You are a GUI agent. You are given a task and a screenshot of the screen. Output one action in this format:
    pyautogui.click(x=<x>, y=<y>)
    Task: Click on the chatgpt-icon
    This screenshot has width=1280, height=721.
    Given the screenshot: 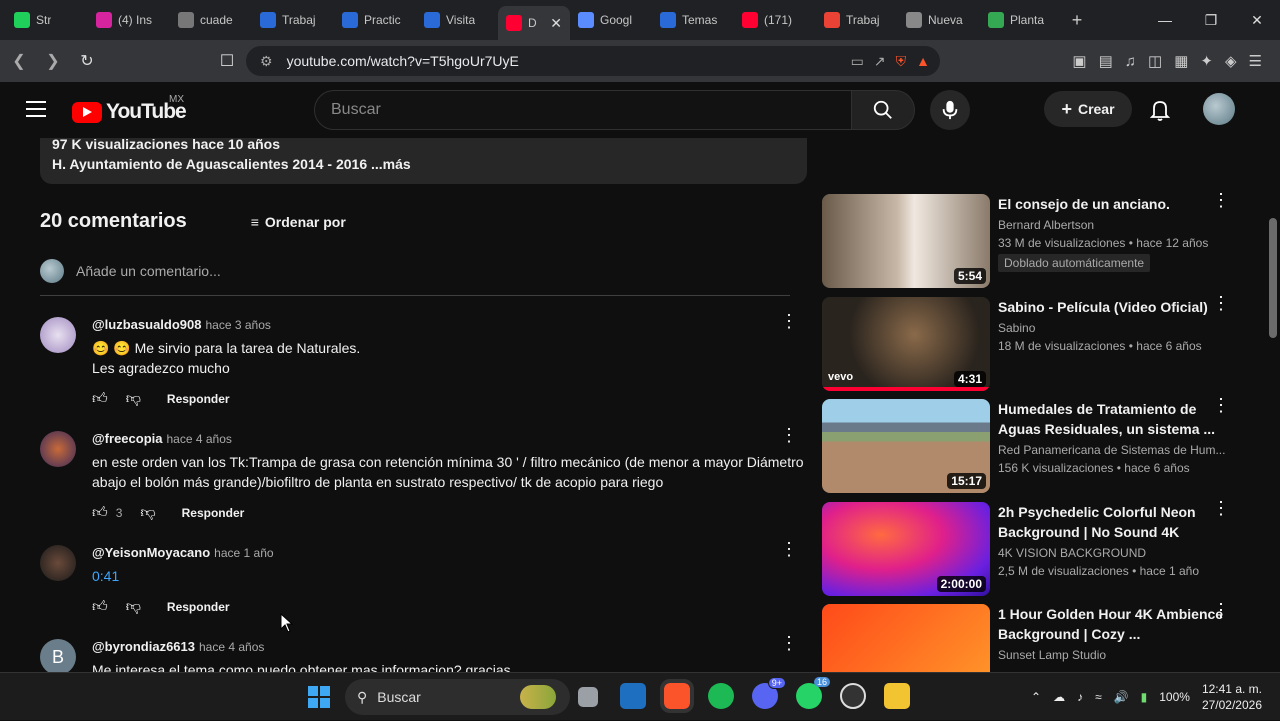 What is the action you would take?
    pyautogui.click(x=853, y=696)
    